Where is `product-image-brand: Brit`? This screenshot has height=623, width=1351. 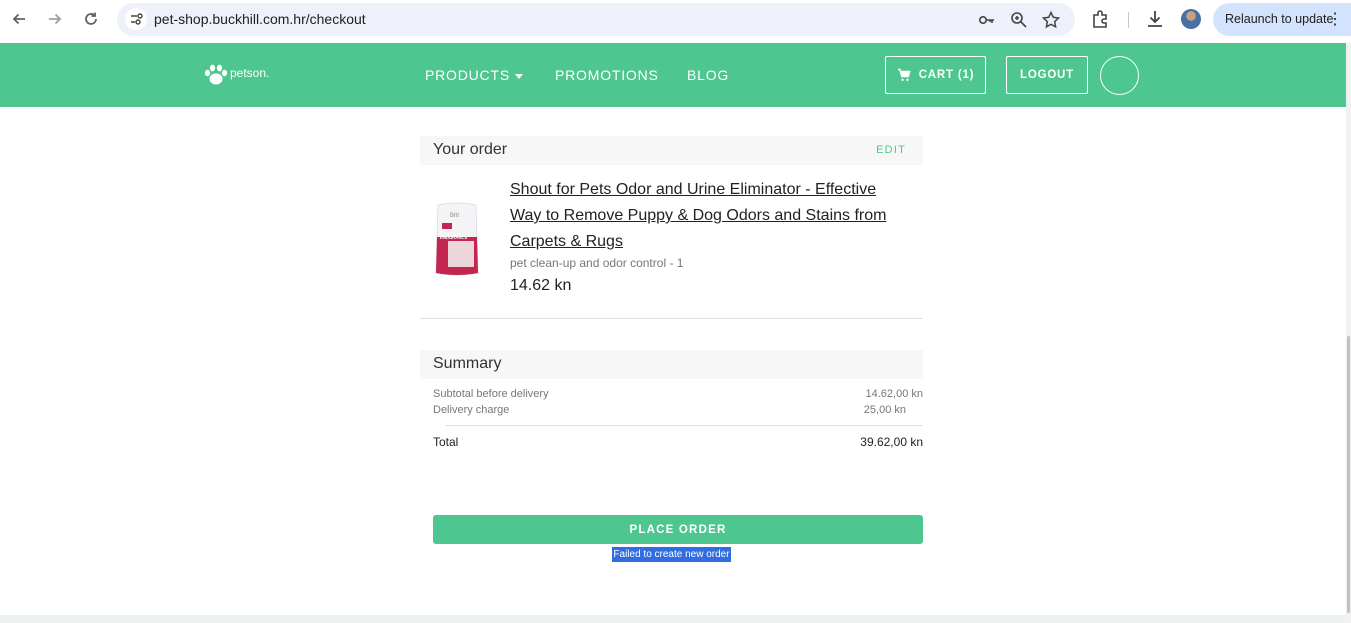
product-image-brand: Brit is located at coordinates (454, 216).